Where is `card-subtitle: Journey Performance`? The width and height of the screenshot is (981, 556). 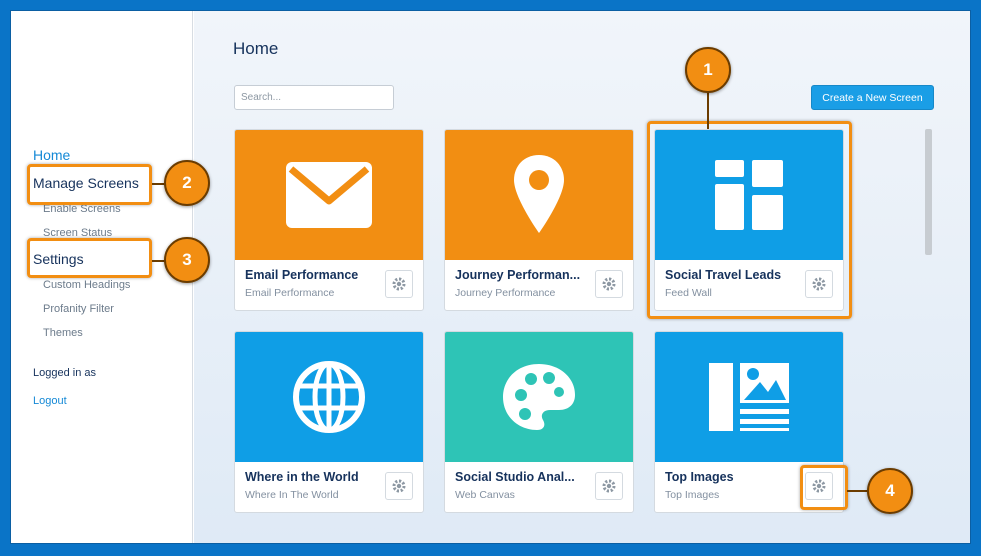
card-subtitle: Journey Performance is located at coordinates (505, 293).